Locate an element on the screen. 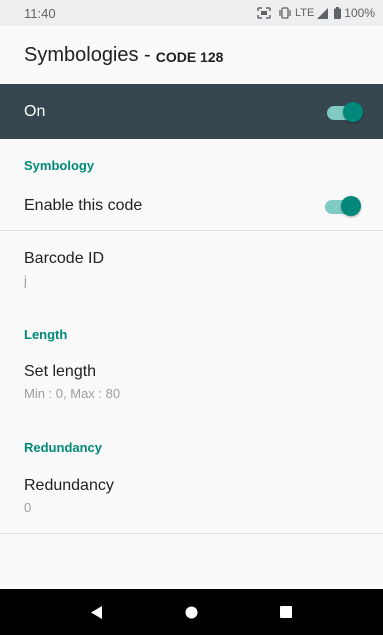 The height and width of the screenshot is (635, 383). master-switch-label: On is located at coordinates (35, 111).